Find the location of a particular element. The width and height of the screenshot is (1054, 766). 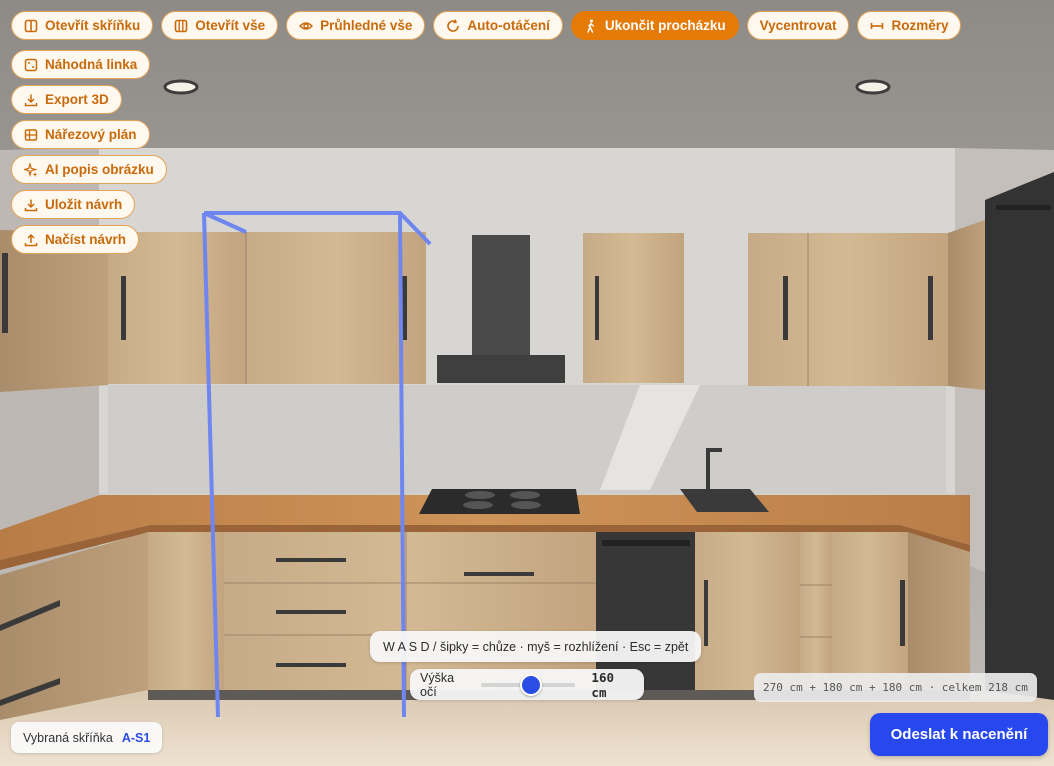

transparent-all-button: Průhledné vše is located at coordinates (356, 25).